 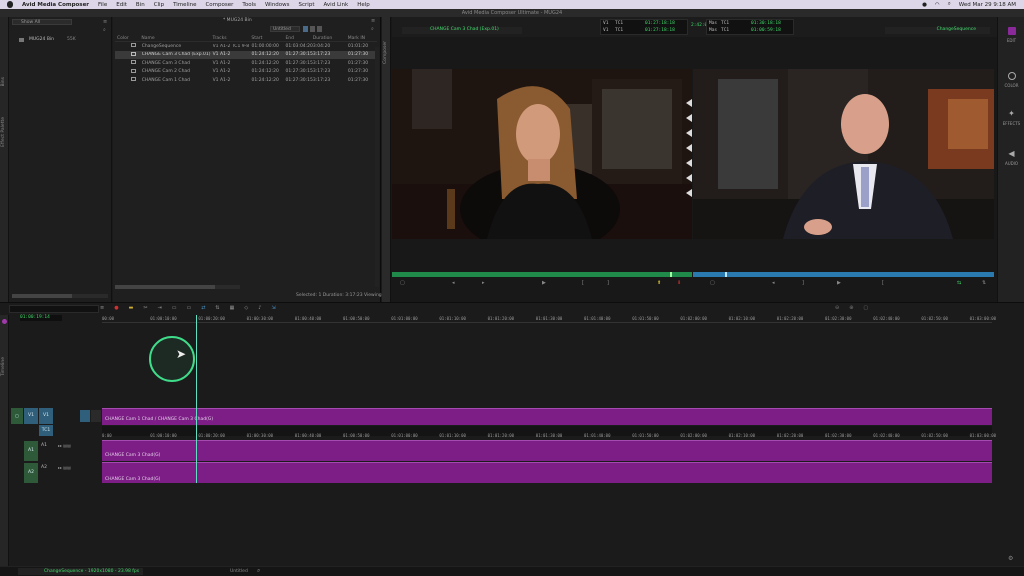 What do you see at coordinates (72, 451) in the screenshot?
I see `track-a1-controls: ▸▸ ▤▤` at bounding box center [72, 451].